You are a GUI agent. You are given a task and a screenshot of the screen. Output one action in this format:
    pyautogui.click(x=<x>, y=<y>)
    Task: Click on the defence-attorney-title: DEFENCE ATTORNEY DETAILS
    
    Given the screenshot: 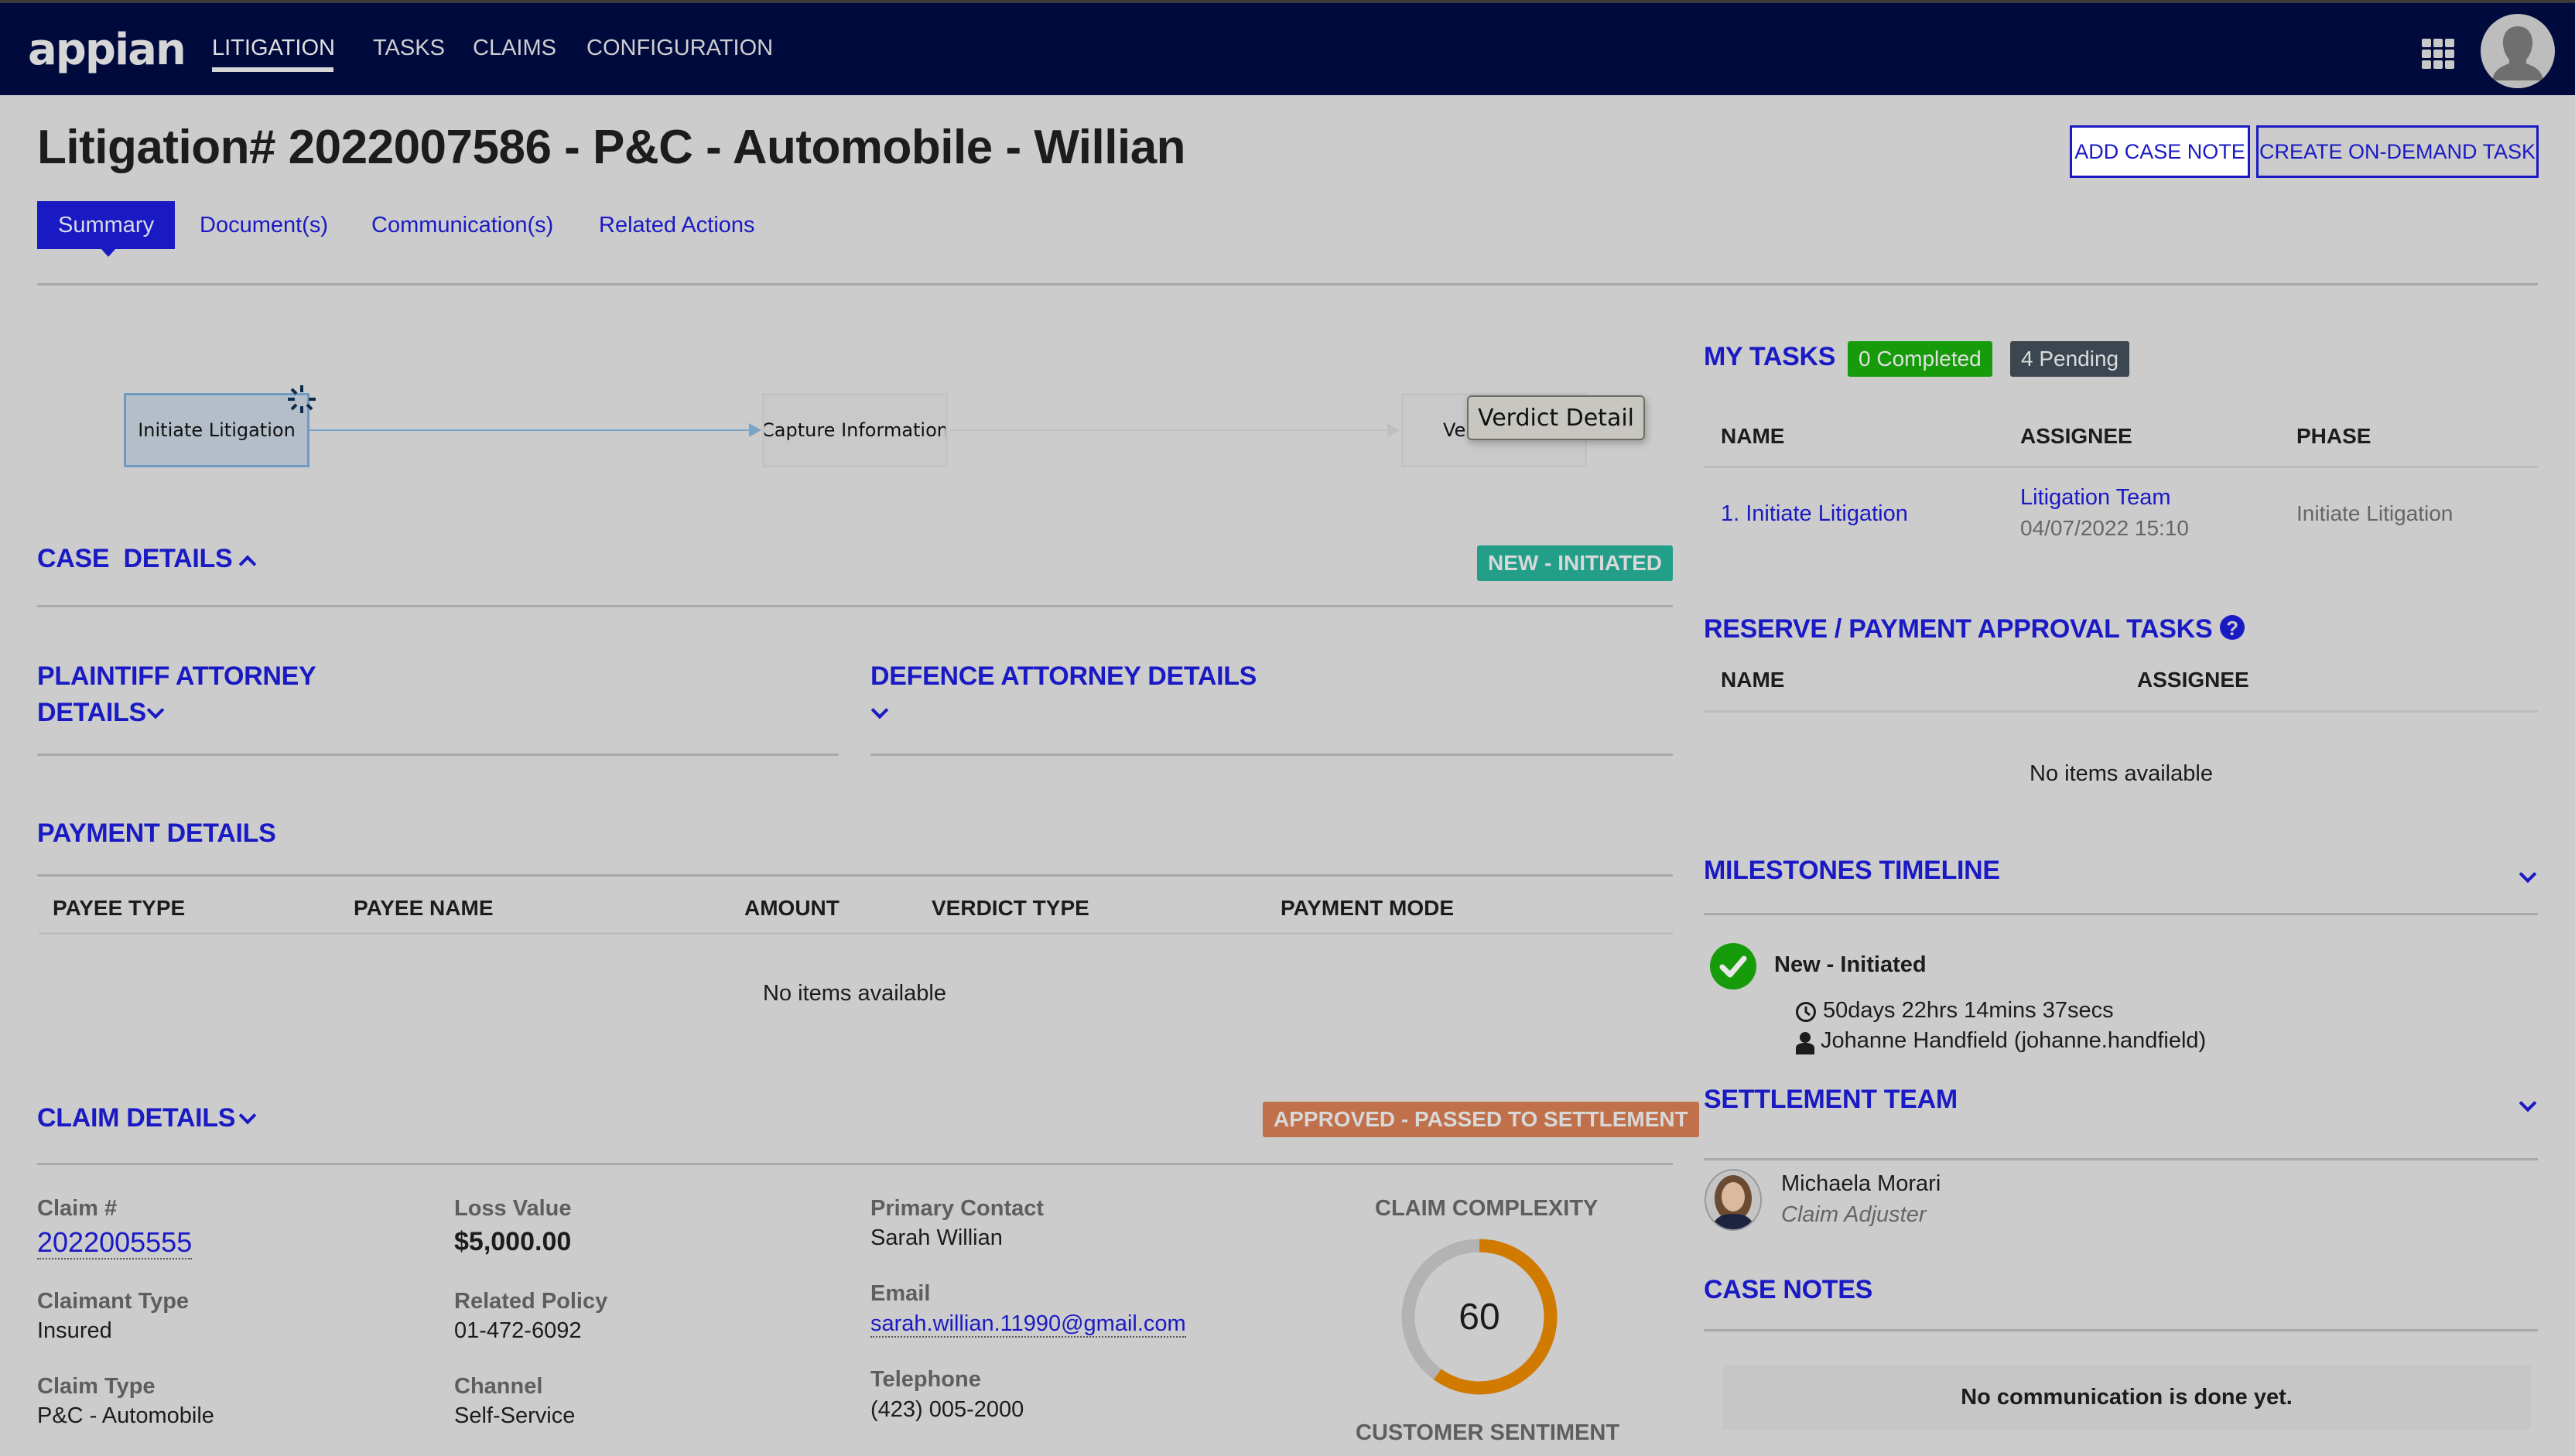 What is the action you would take?
    pyautogui.click(x=1063, y=677)
    